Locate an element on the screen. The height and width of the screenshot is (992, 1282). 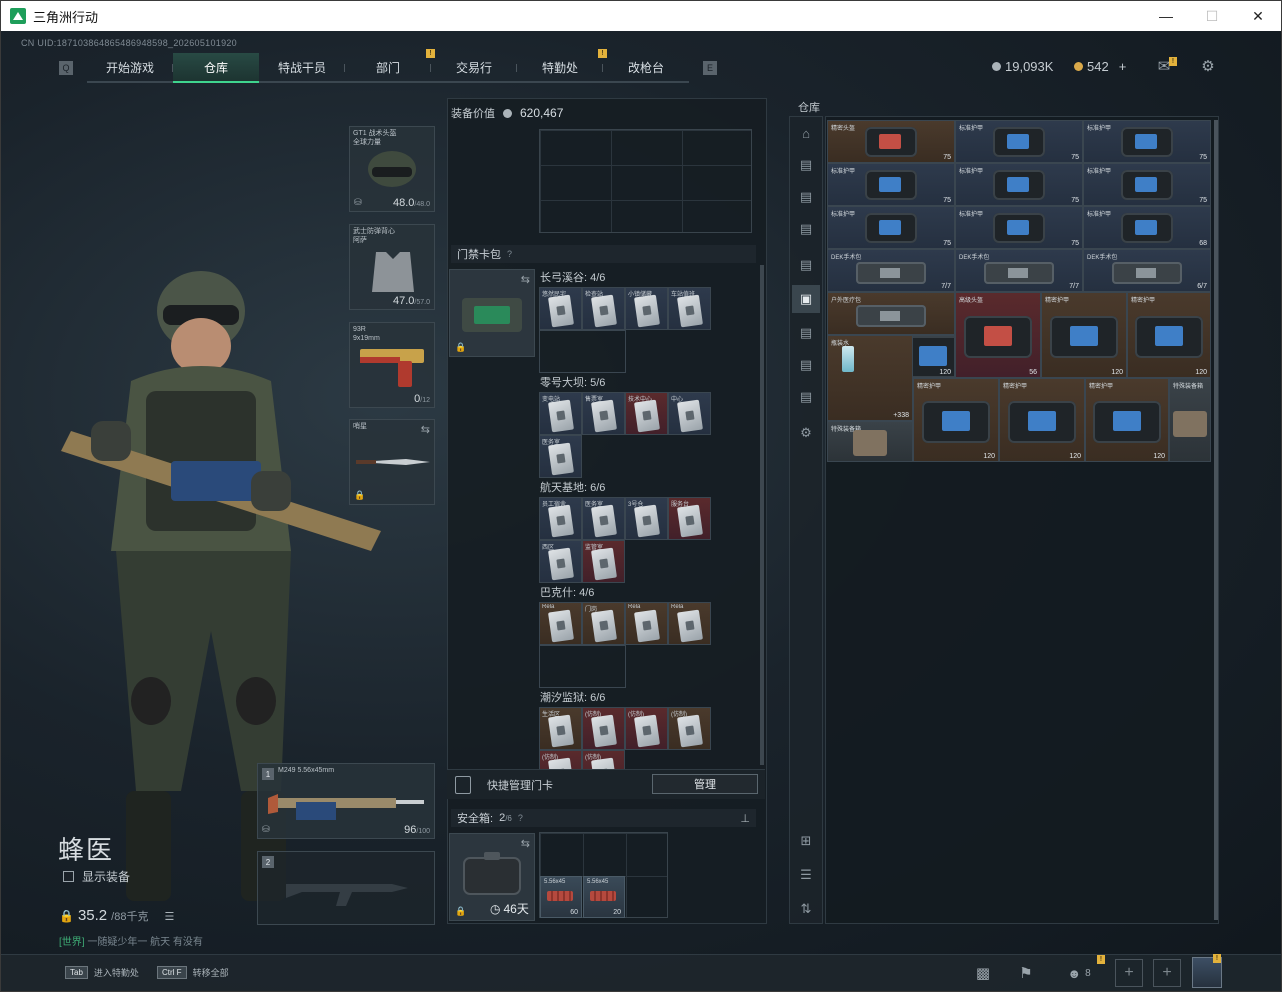
keycard-item: 服务台 is located at coordinates (689, 518).